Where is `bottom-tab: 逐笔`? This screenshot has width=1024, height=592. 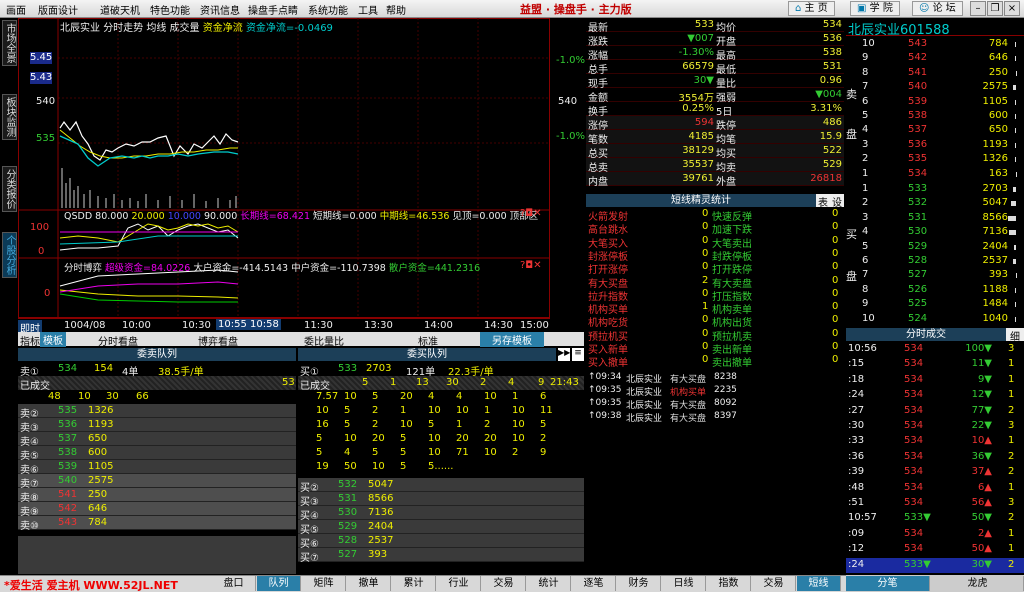
bottom-tab: 逐笔 is located at coordinates (594, 583).